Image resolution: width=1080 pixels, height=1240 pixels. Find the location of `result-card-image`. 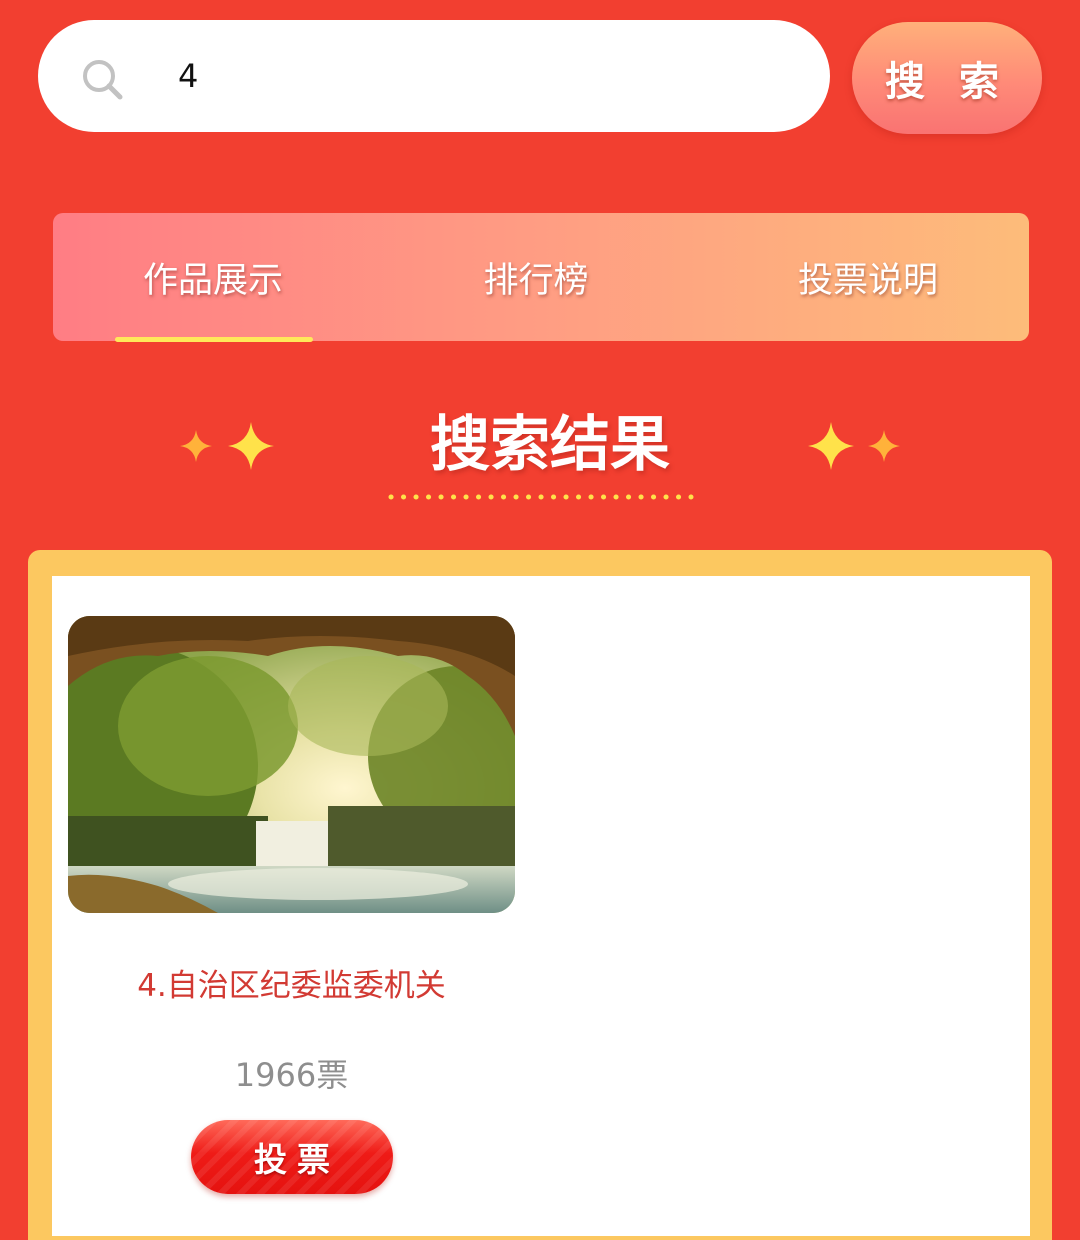

result-card-image is located at coordinates (291, 764).